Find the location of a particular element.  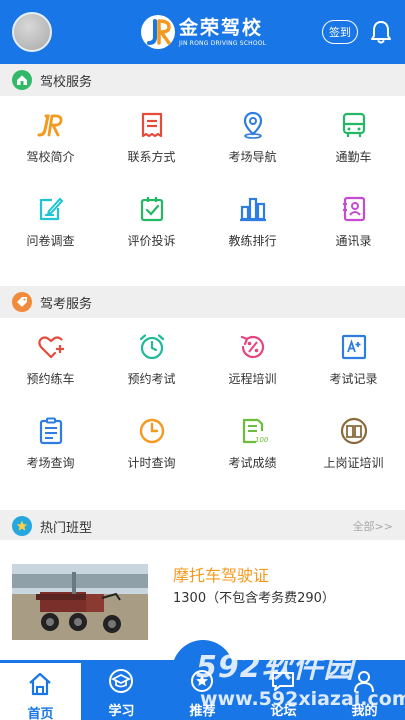

bottom-tab-bar: 首页 学习 推荐 论坛 我的 is located at coordinates (202, 690).